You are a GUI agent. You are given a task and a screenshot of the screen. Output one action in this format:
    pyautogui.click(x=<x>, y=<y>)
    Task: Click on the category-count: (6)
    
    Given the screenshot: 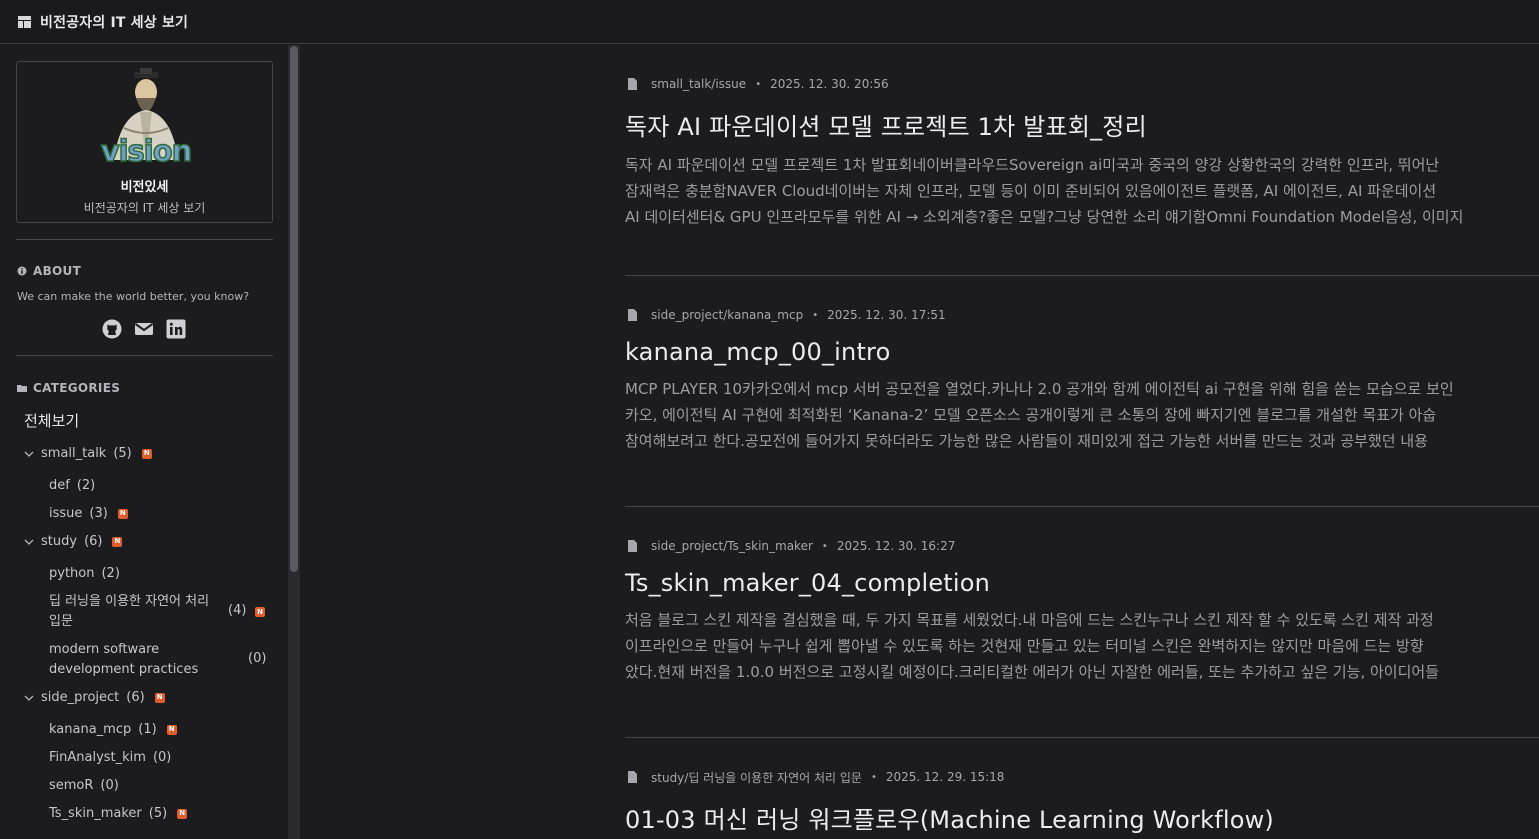 What is the action you would take?
    pyautogui.click(x=135, y=697)
    